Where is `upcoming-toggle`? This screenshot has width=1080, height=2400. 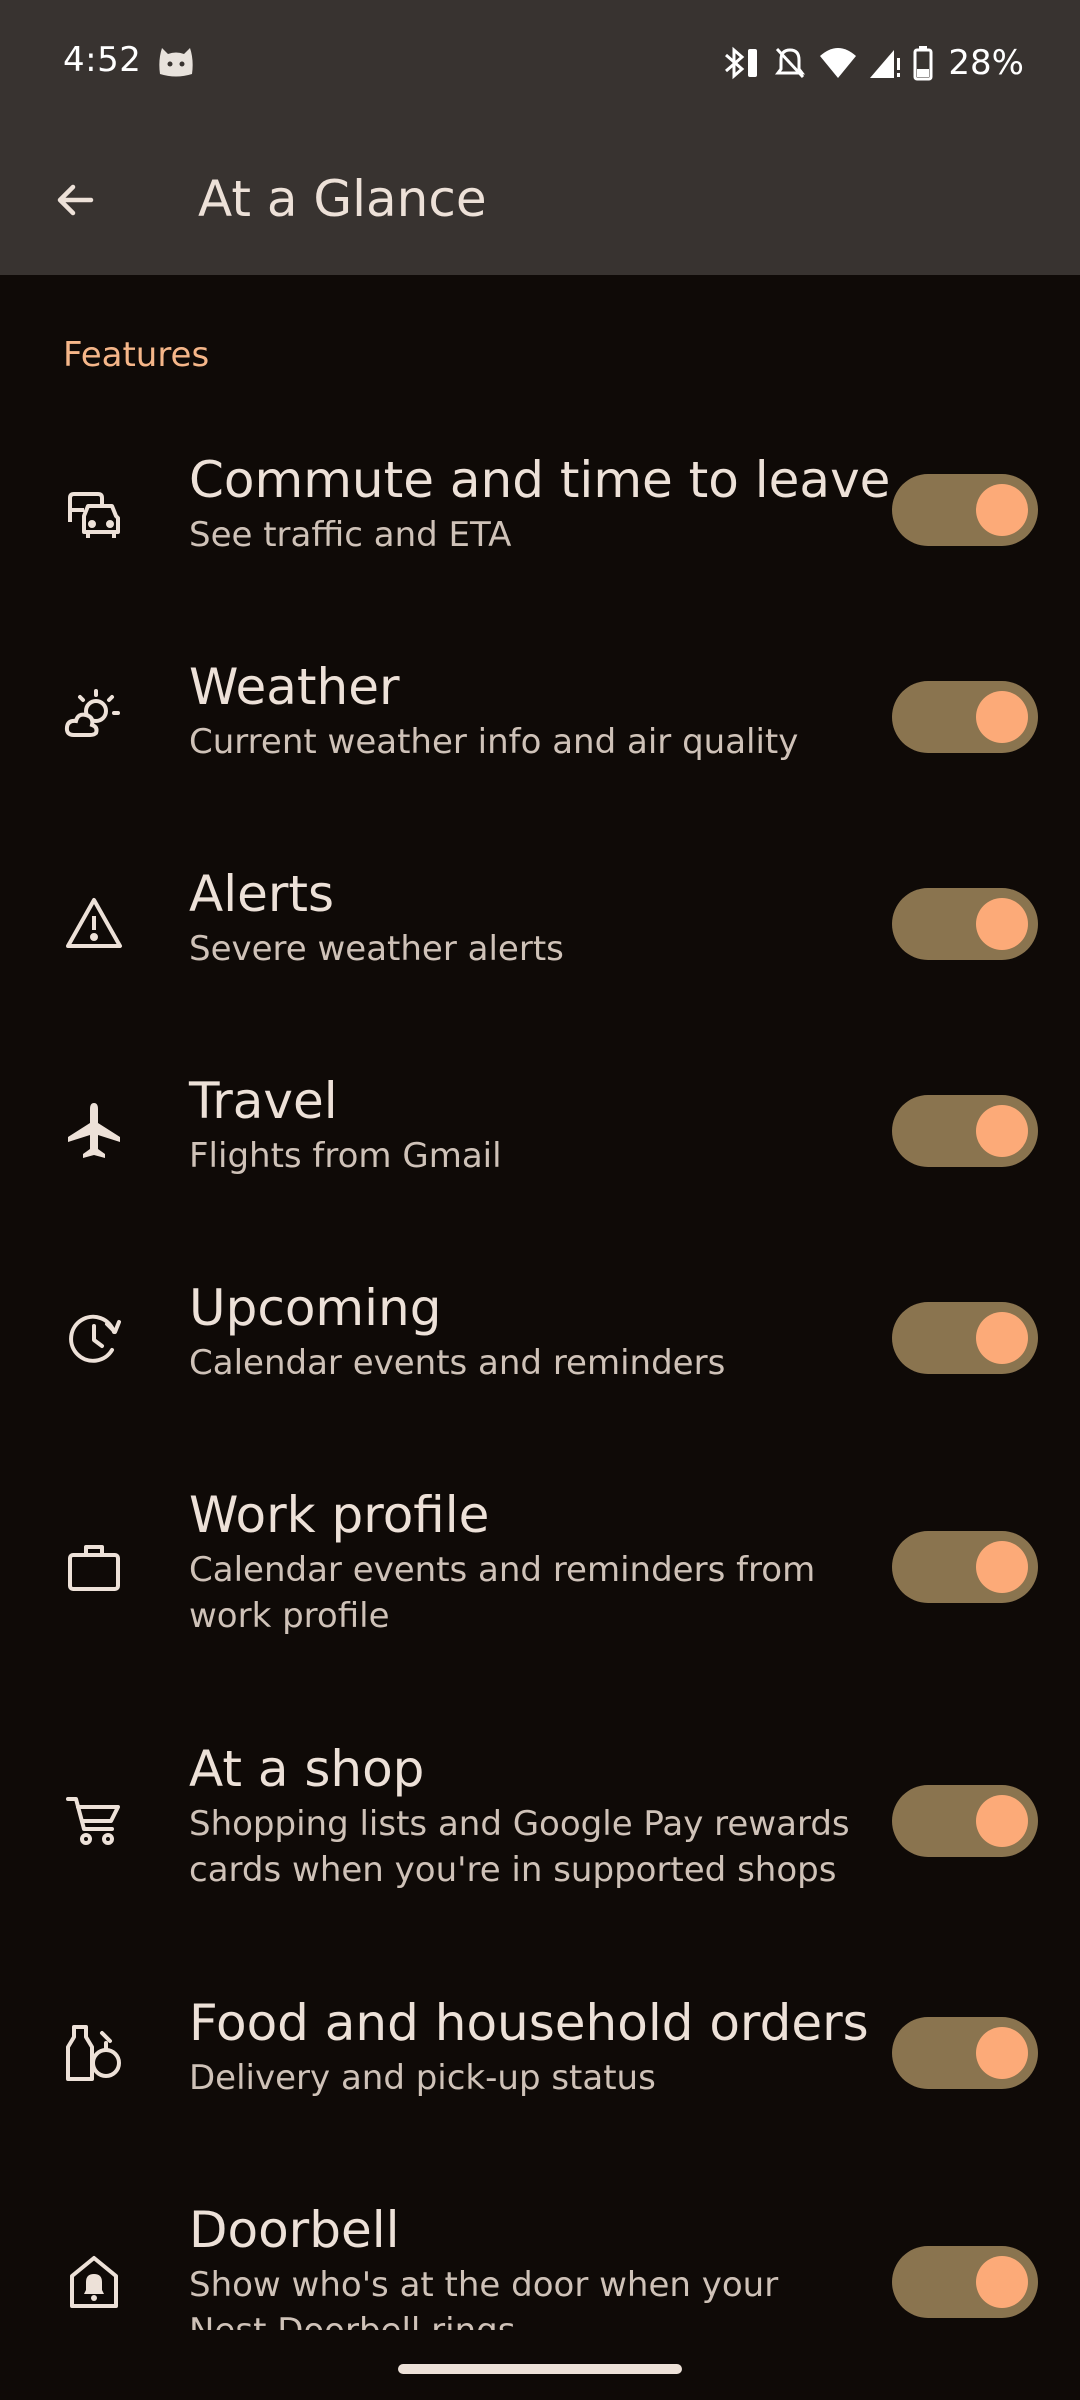
upcoming-toggle is located at coordinates (965, 1338).